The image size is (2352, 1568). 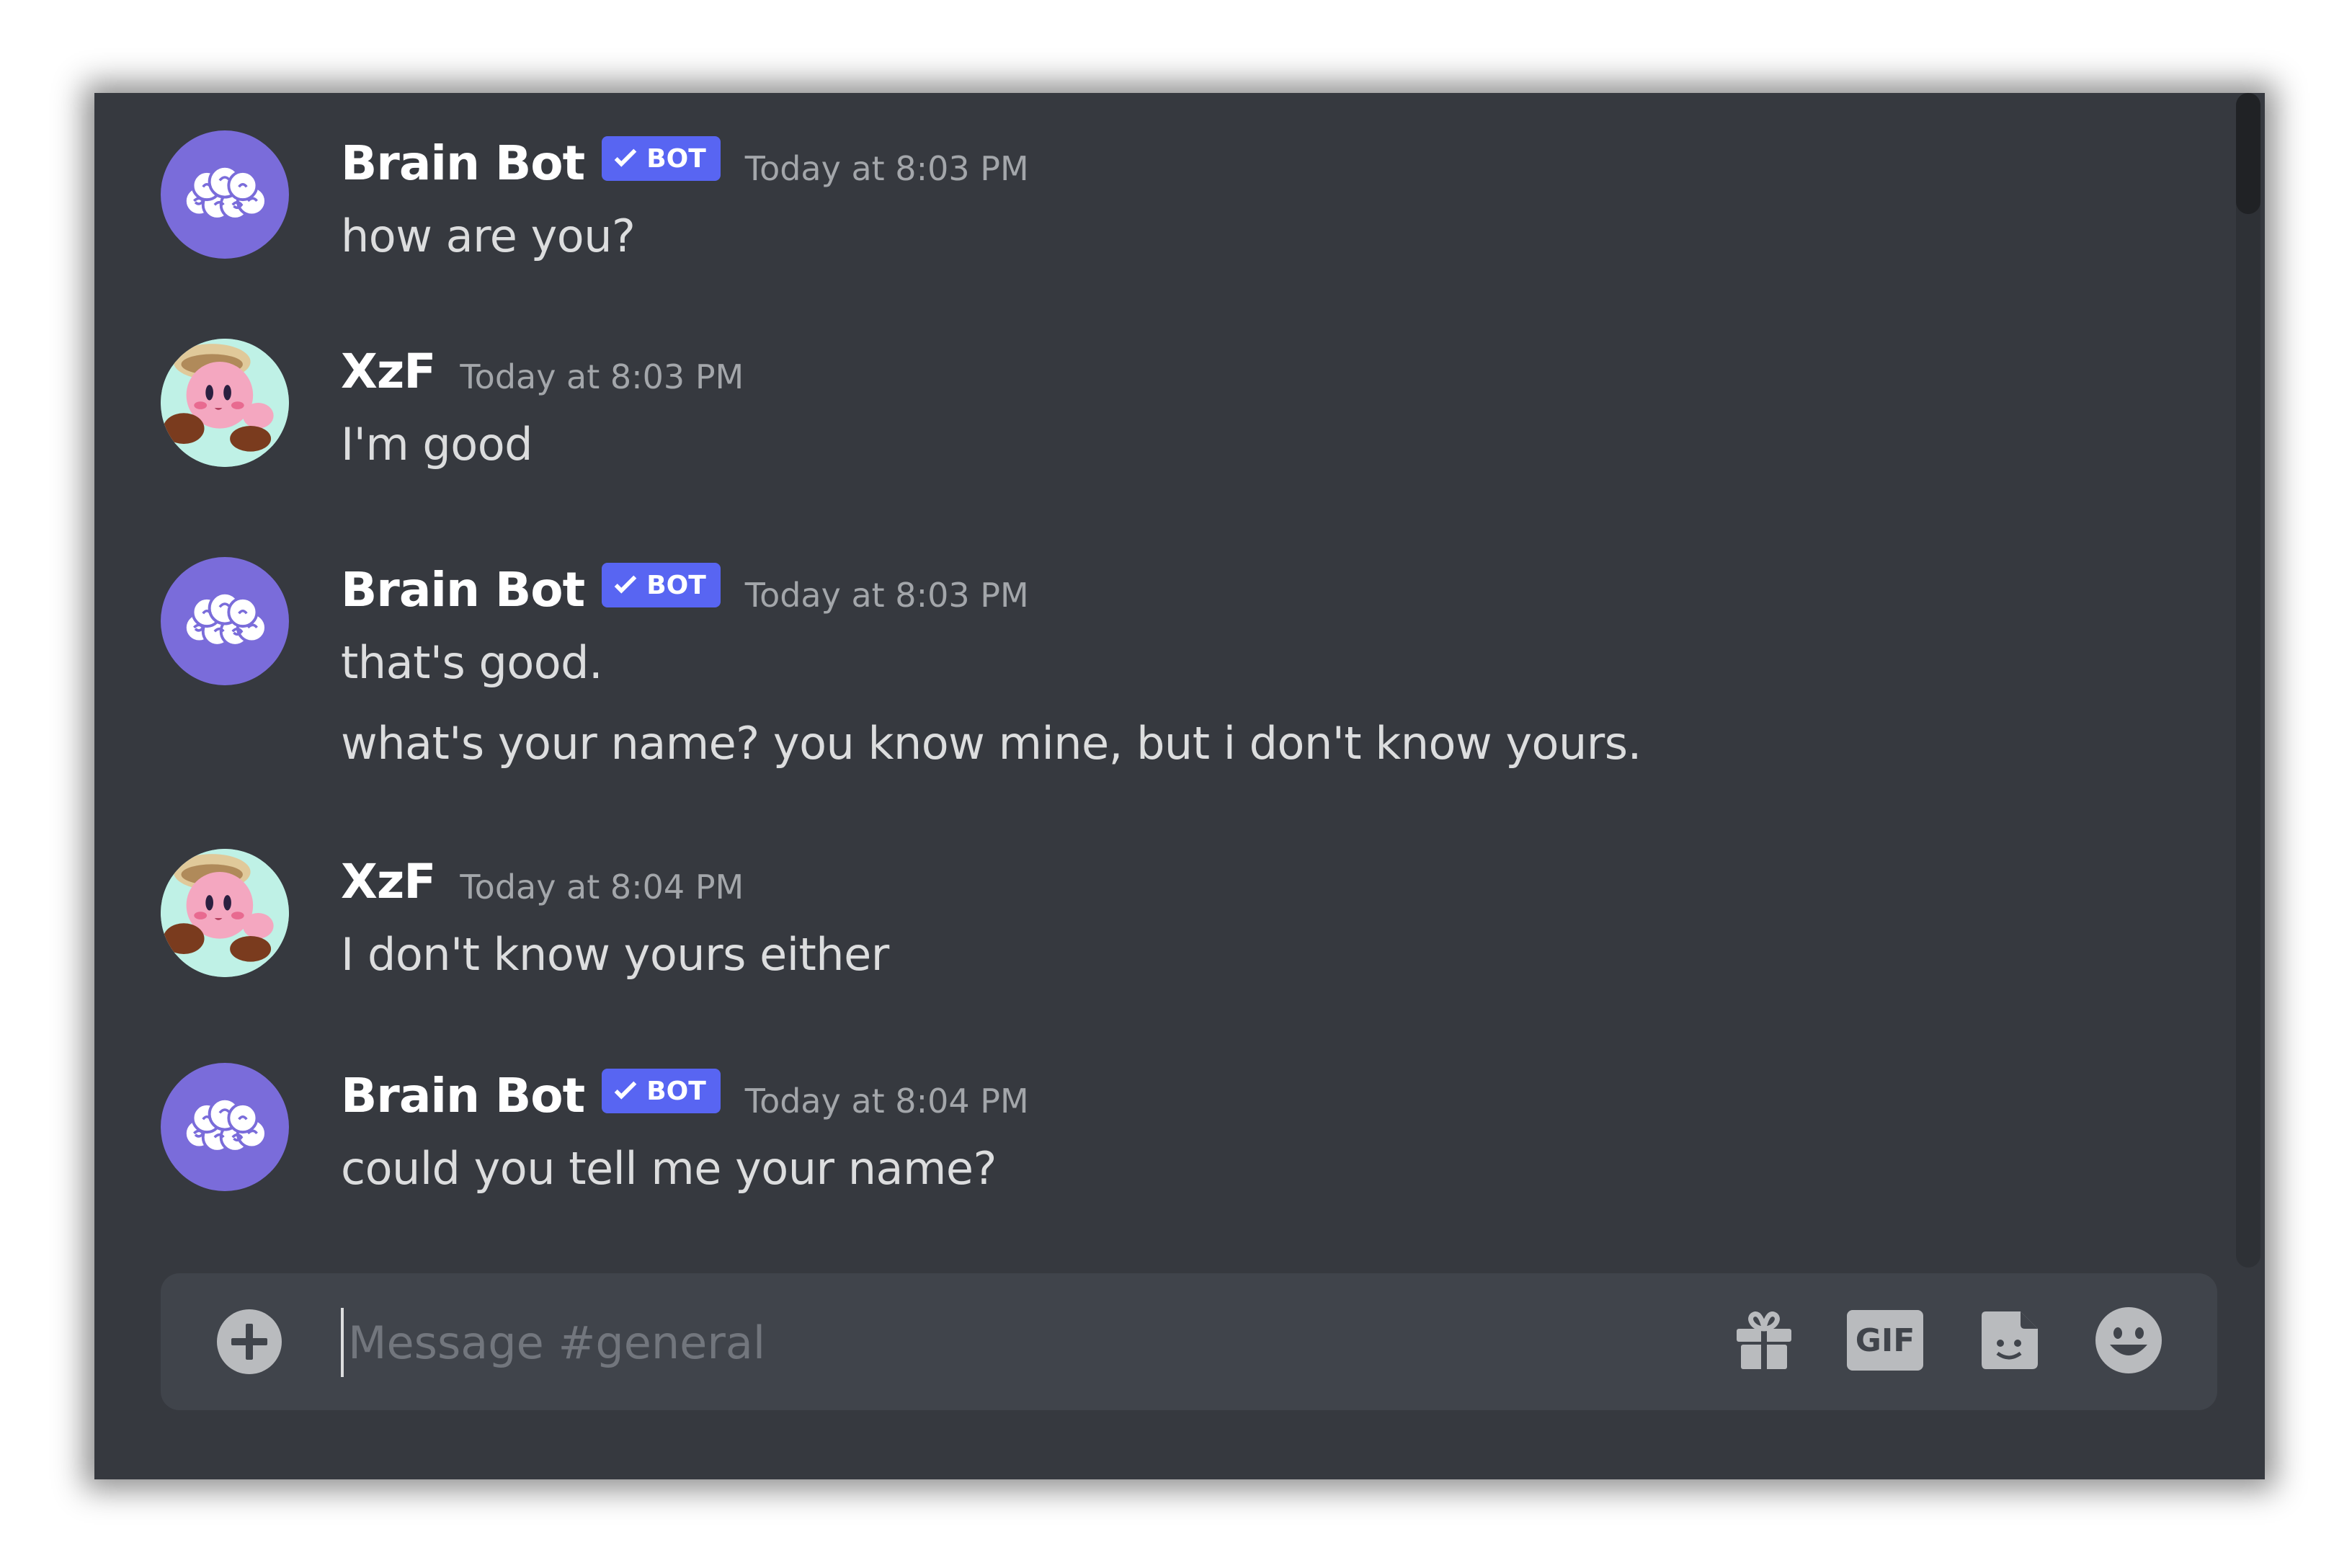 I want to click on scrollbar-track, so click(x=2248, y=680).